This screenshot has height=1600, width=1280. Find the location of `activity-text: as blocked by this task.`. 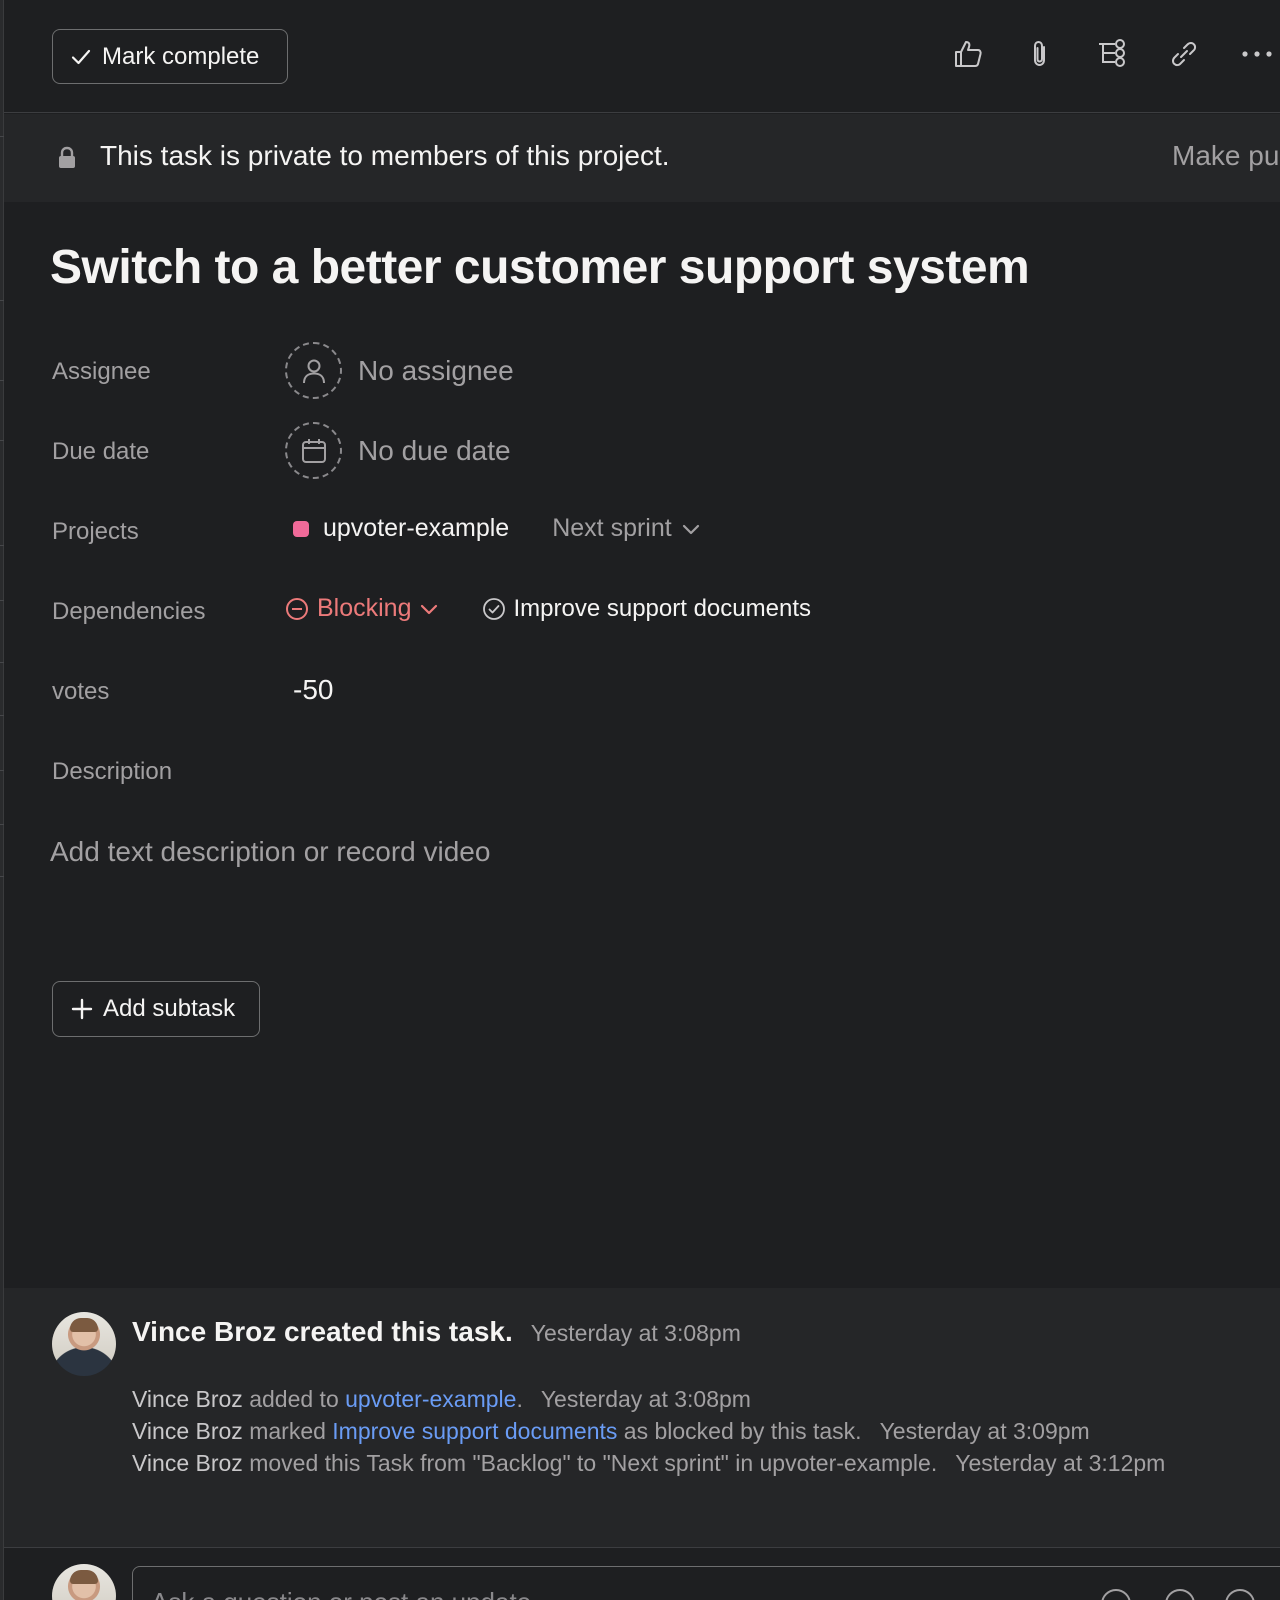

activity-text: as blocked by this task. is located at coordinates (739, 1431).